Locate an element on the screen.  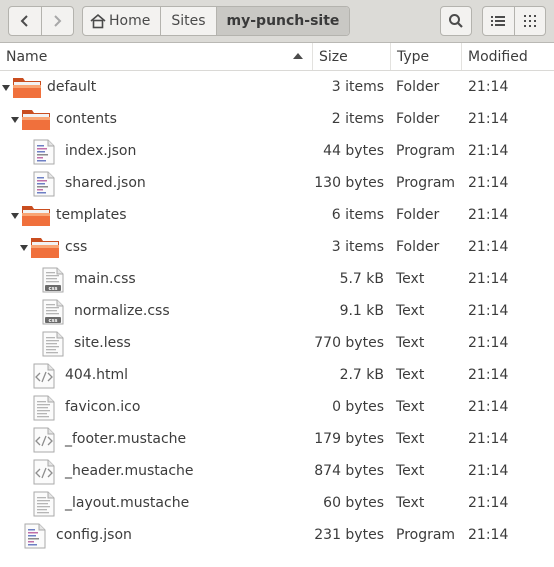
file-name: main.css is located at coordinates (105, 279).